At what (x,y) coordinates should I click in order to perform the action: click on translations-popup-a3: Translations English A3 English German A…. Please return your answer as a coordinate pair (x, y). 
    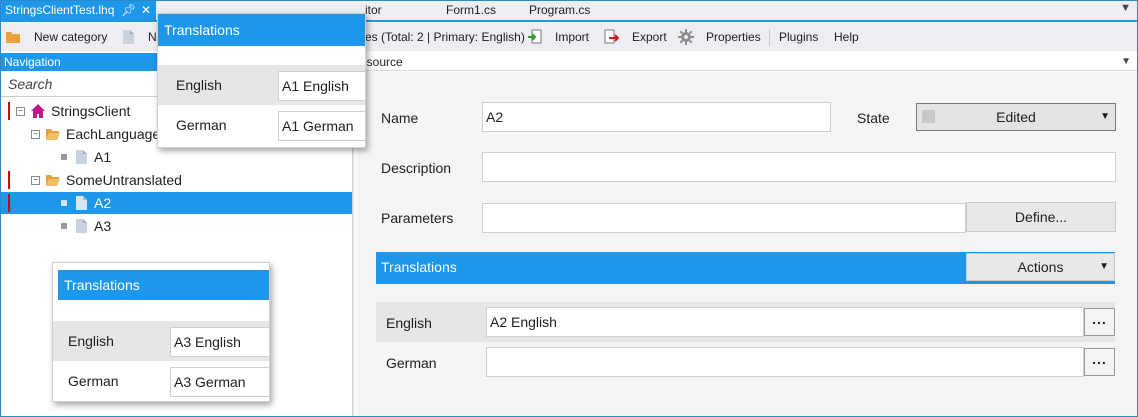
    Looking at the image, I should click on (161, 332).